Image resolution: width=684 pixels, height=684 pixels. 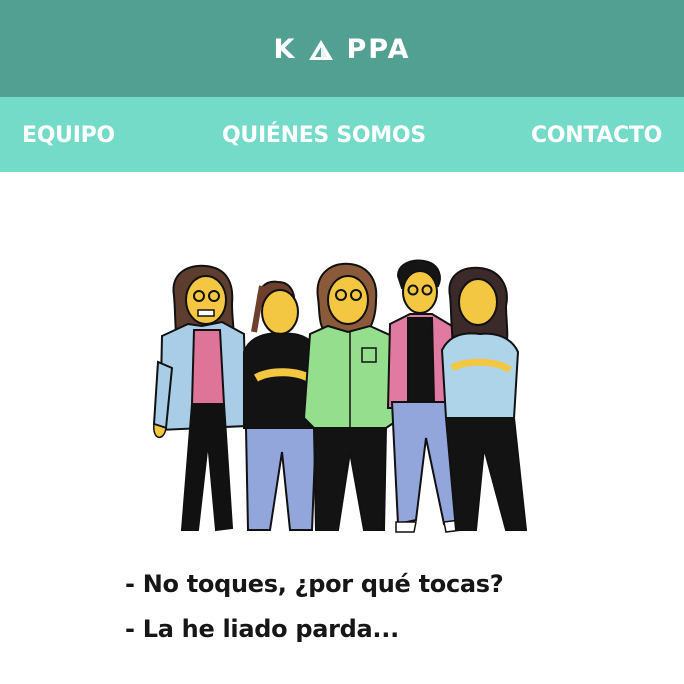 I want to click on quote-line-1: - No toques, ¿por qué tocas?, so click(x=314, y=584).